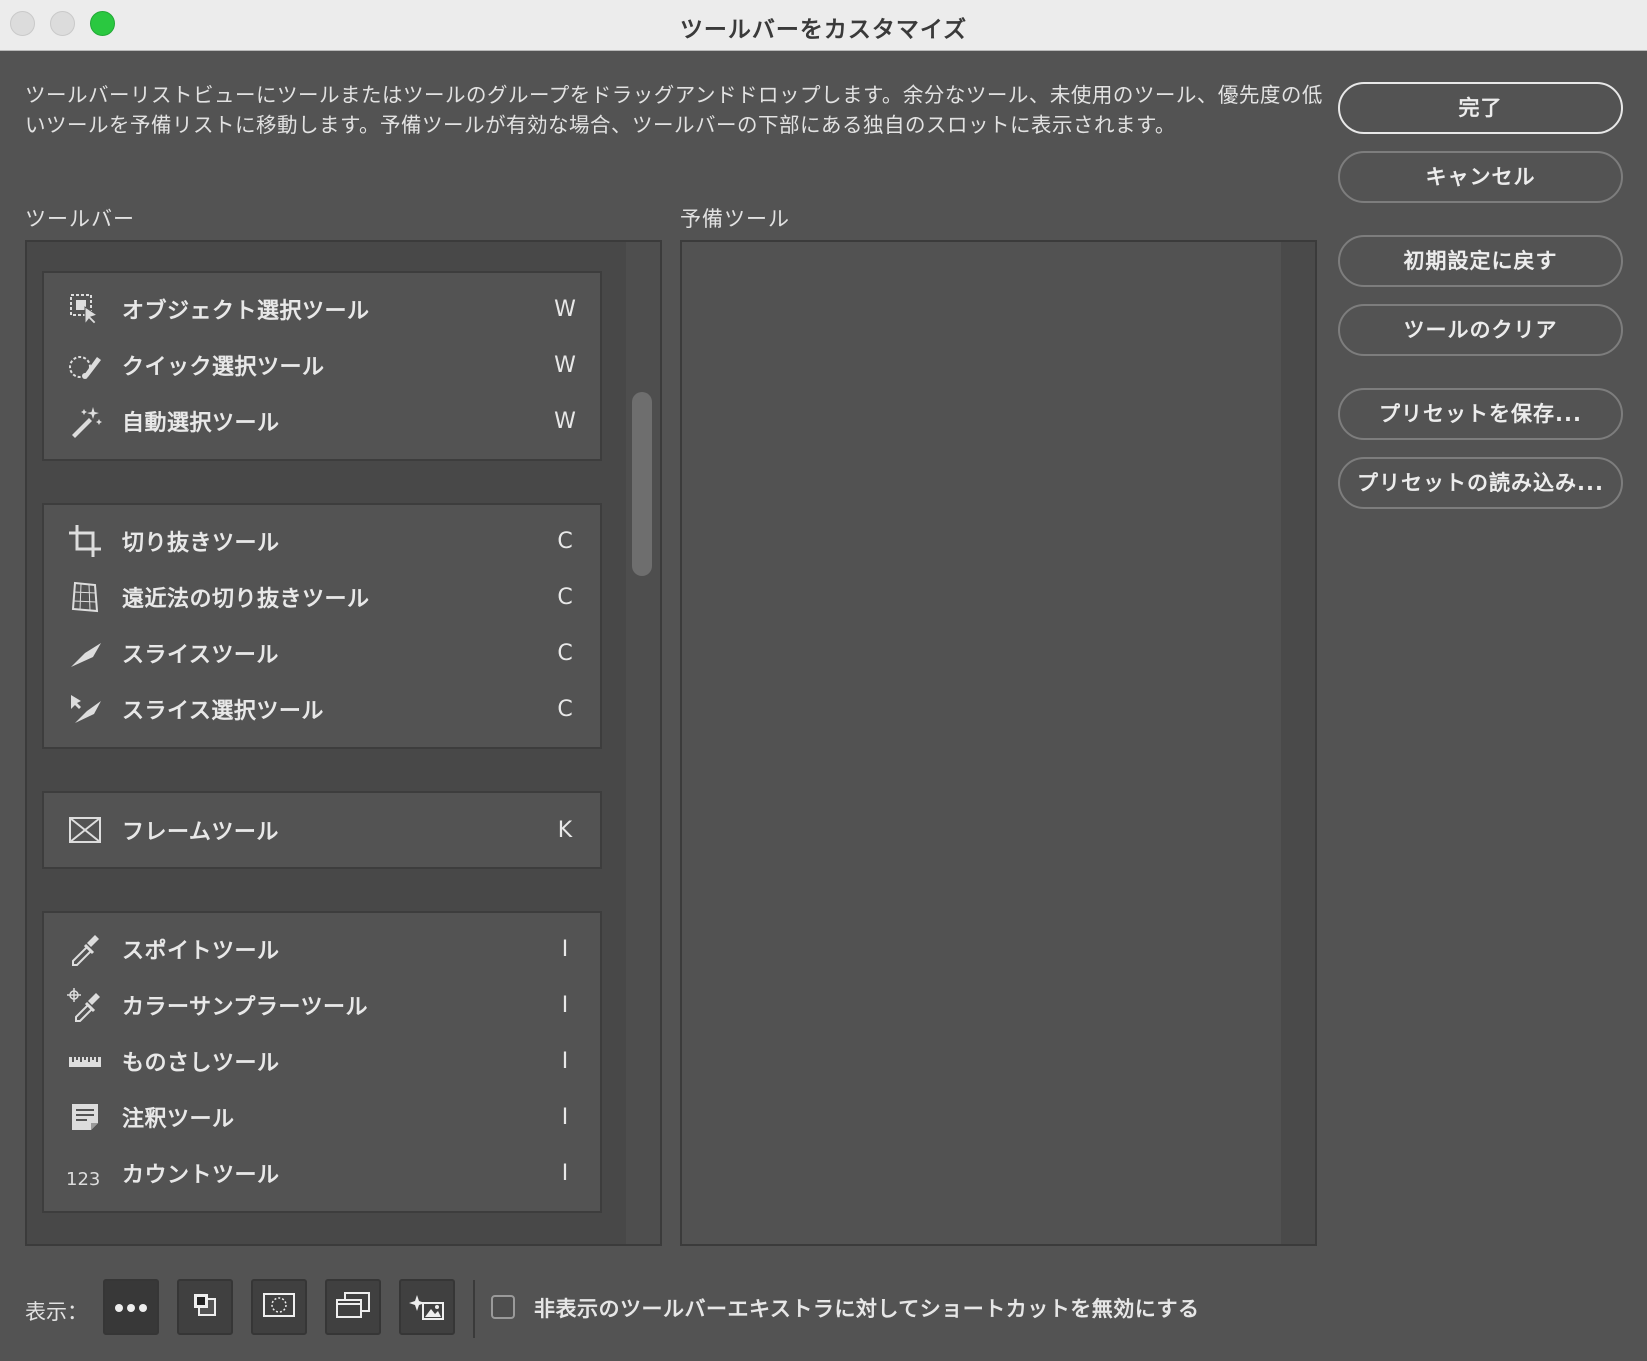  I want to click on perspective-crop-icon, so click(85, 597).